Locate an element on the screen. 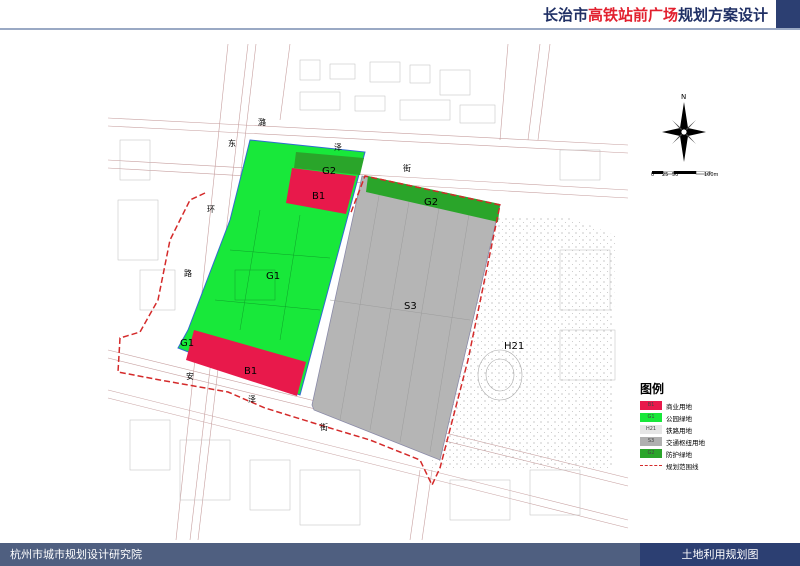 The height and width of the screenshot is (566, 800). road-label-north-2: 环 is located at coordinates (211, 209).